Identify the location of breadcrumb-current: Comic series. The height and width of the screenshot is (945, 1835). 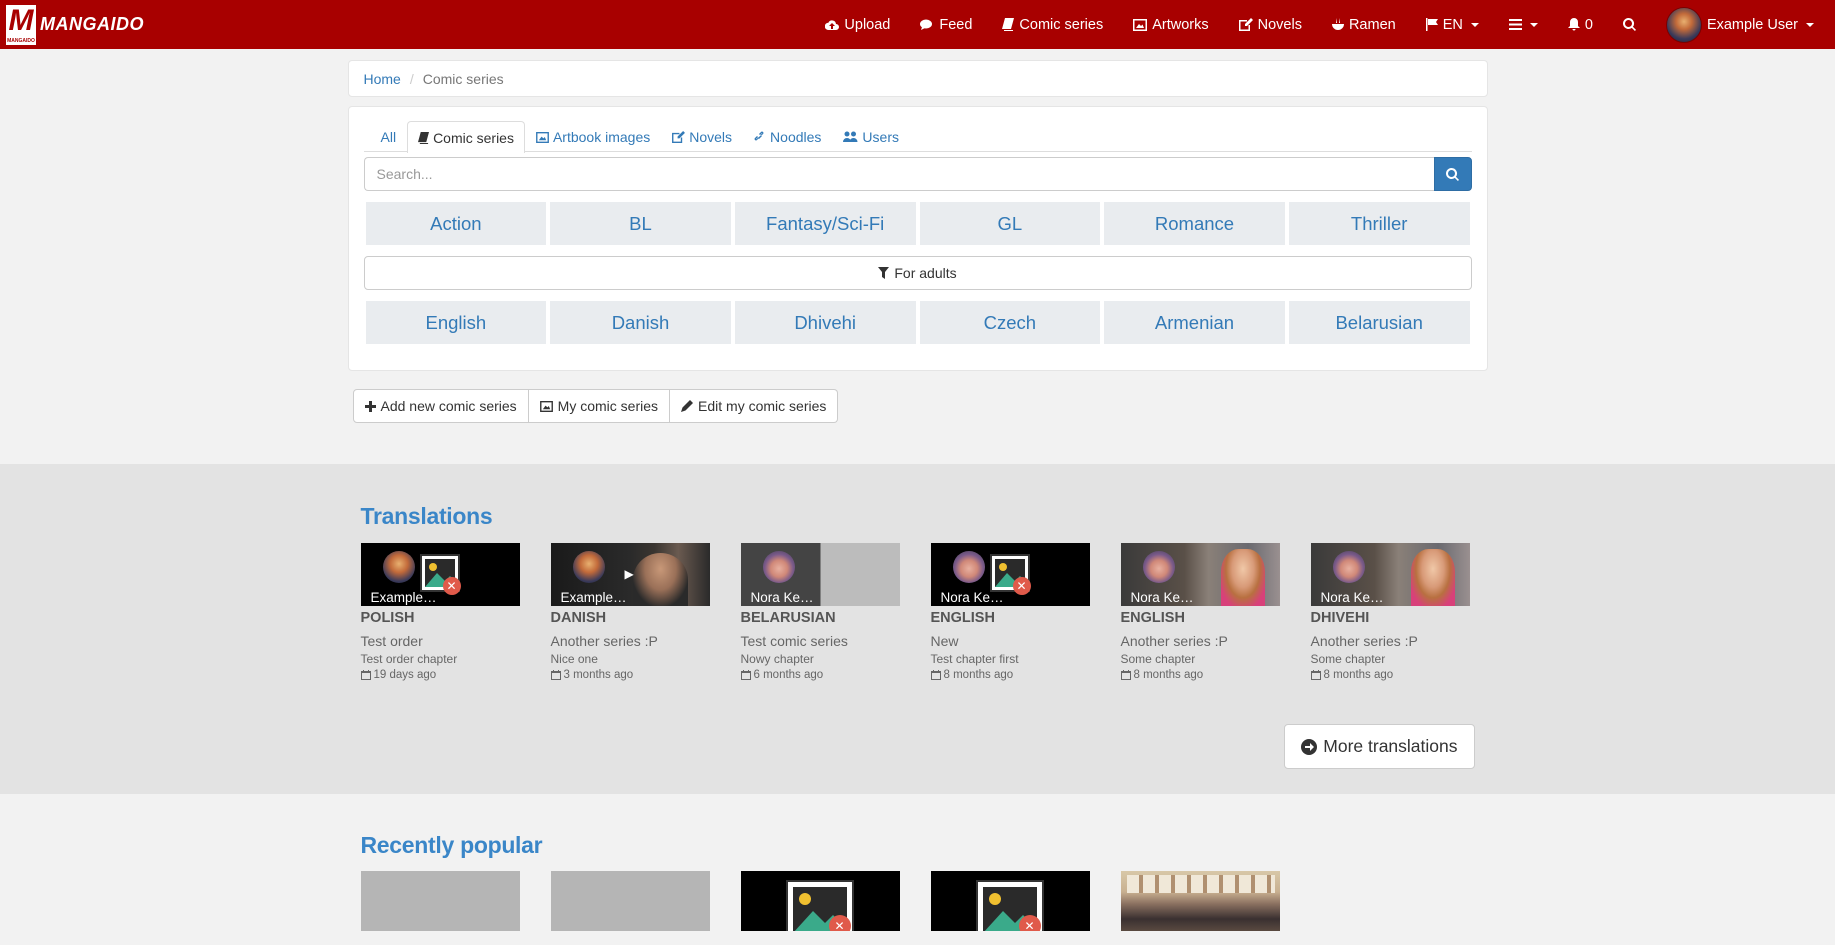
(463, 78).